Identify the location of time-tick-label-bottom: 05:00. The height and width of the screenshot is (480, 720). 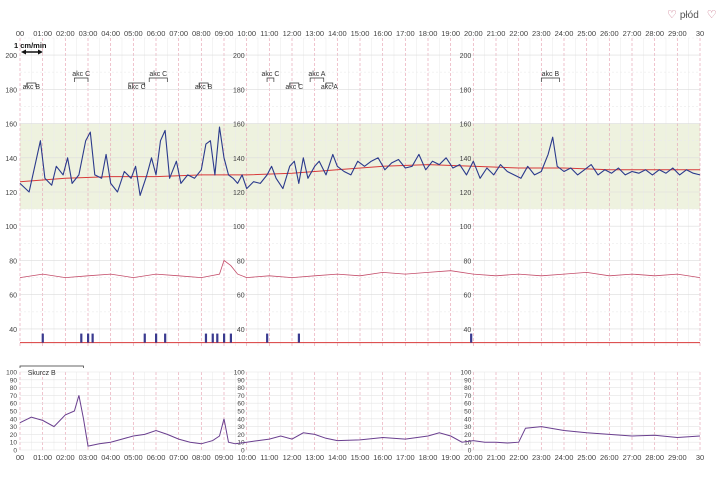
(133, 457).